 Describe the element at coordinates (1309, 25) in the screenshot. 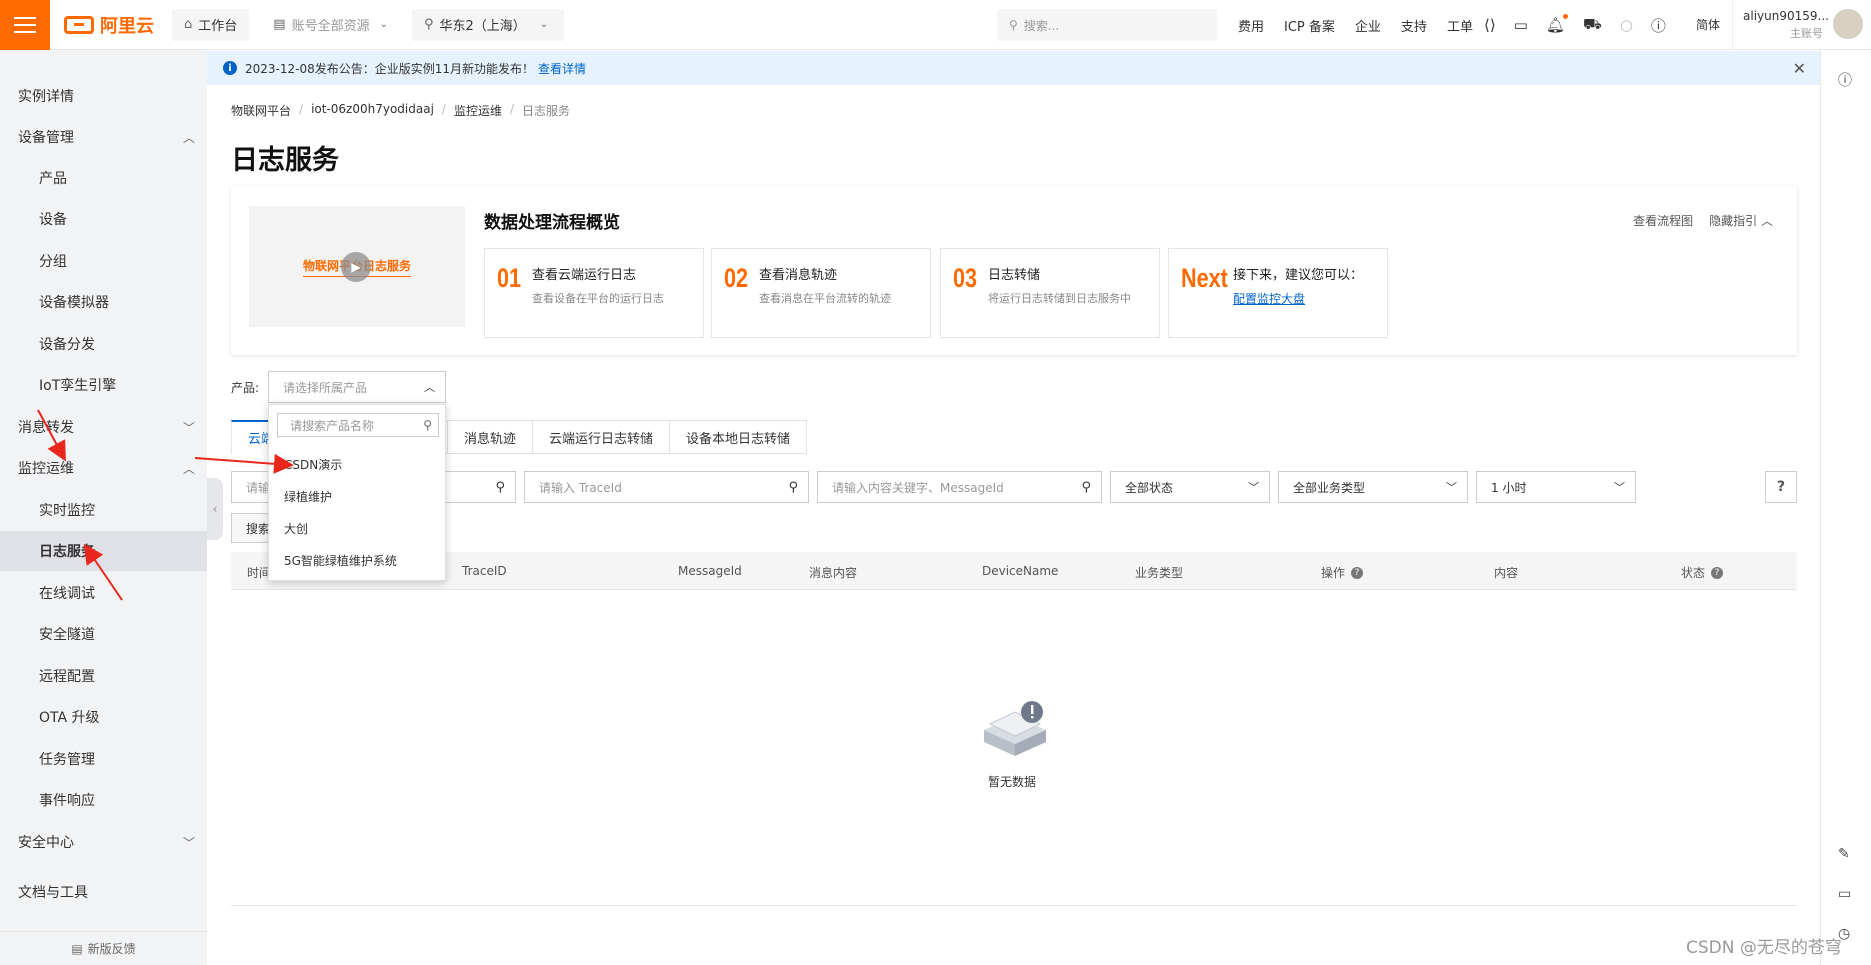

I see `top-link-icp: ICP 备案` at that location.